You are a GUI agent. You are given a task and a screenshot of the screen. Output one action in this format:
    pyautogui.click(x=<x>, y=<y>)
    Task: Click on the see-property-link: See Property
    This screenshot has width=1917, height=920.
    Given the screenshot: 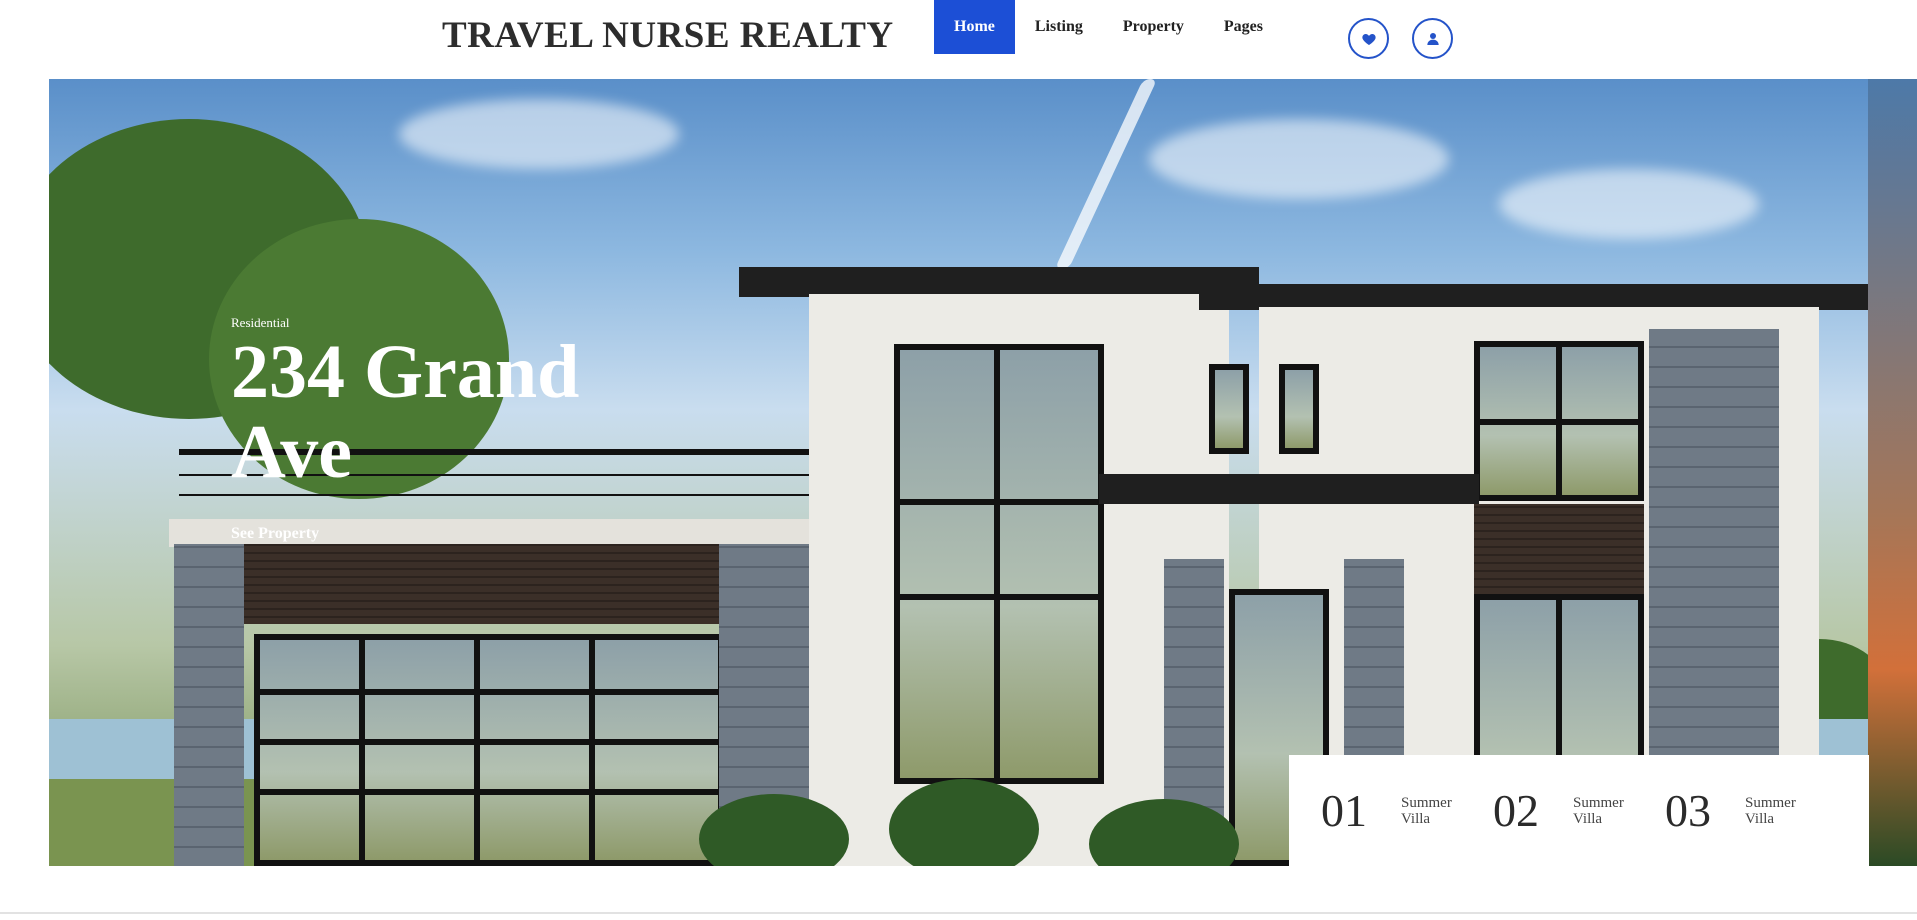 What is the action you would take?
    pyautogui.click(x=275, y=534)
    